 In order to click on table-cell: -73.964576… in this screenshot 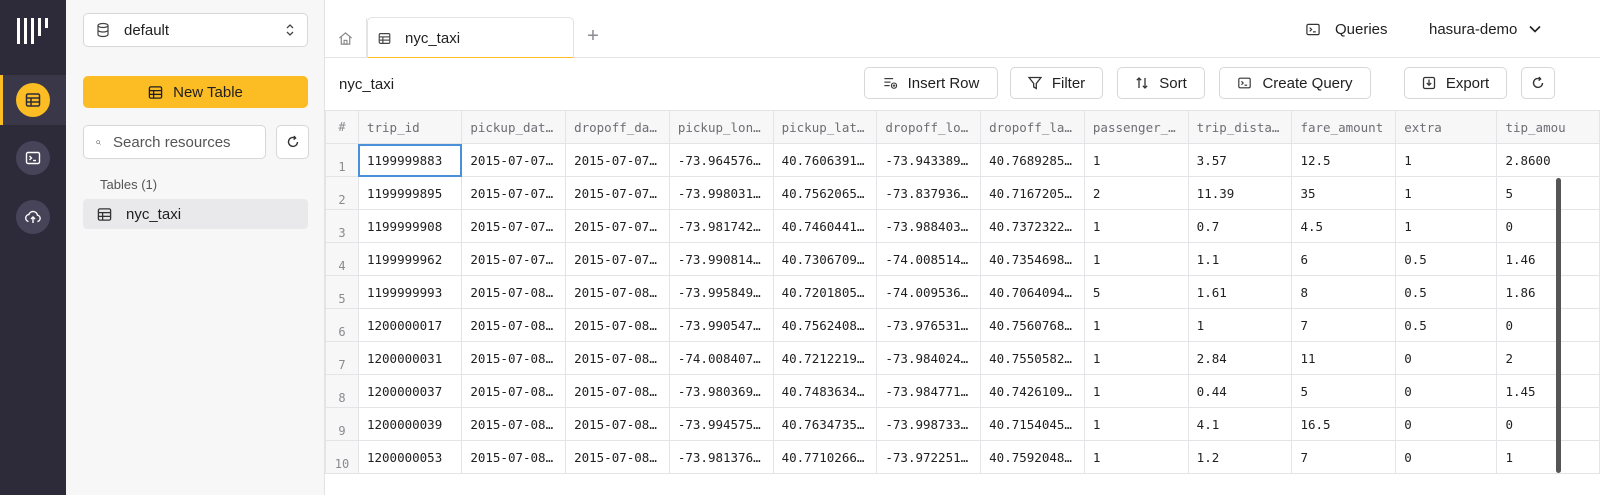, I will do `click(721, 160)`.